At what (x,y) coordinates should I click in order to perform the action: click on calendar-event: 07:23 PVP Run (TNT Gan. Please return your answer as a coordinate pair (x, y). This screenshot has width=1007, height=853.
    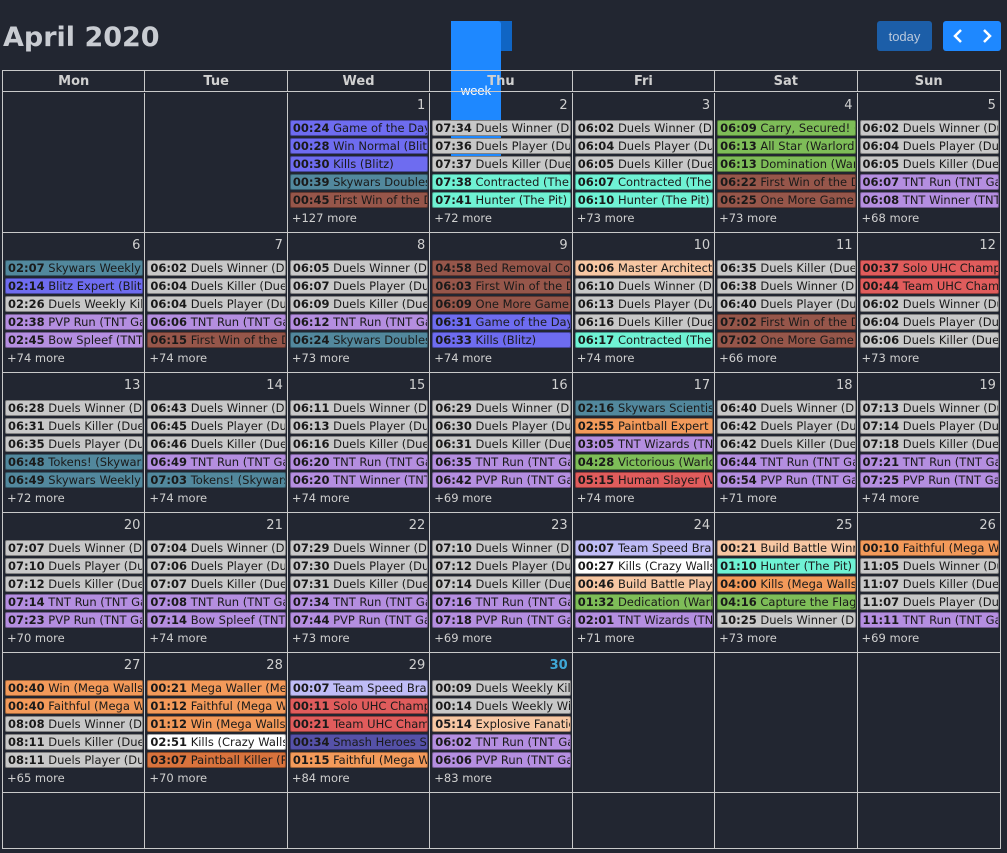
    Looking at the image, I should click on (74, 620).